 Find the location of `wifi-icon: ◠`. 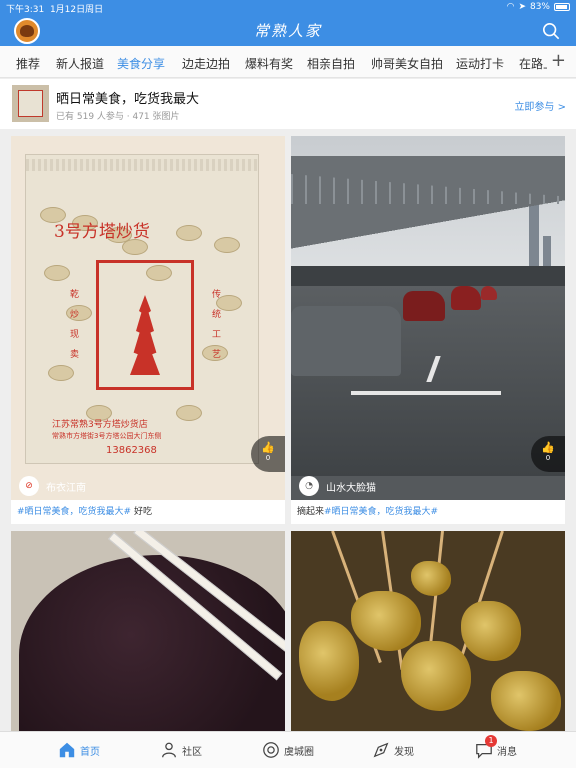

wifi-icon: ◠ is located at coordinates (510, 7).